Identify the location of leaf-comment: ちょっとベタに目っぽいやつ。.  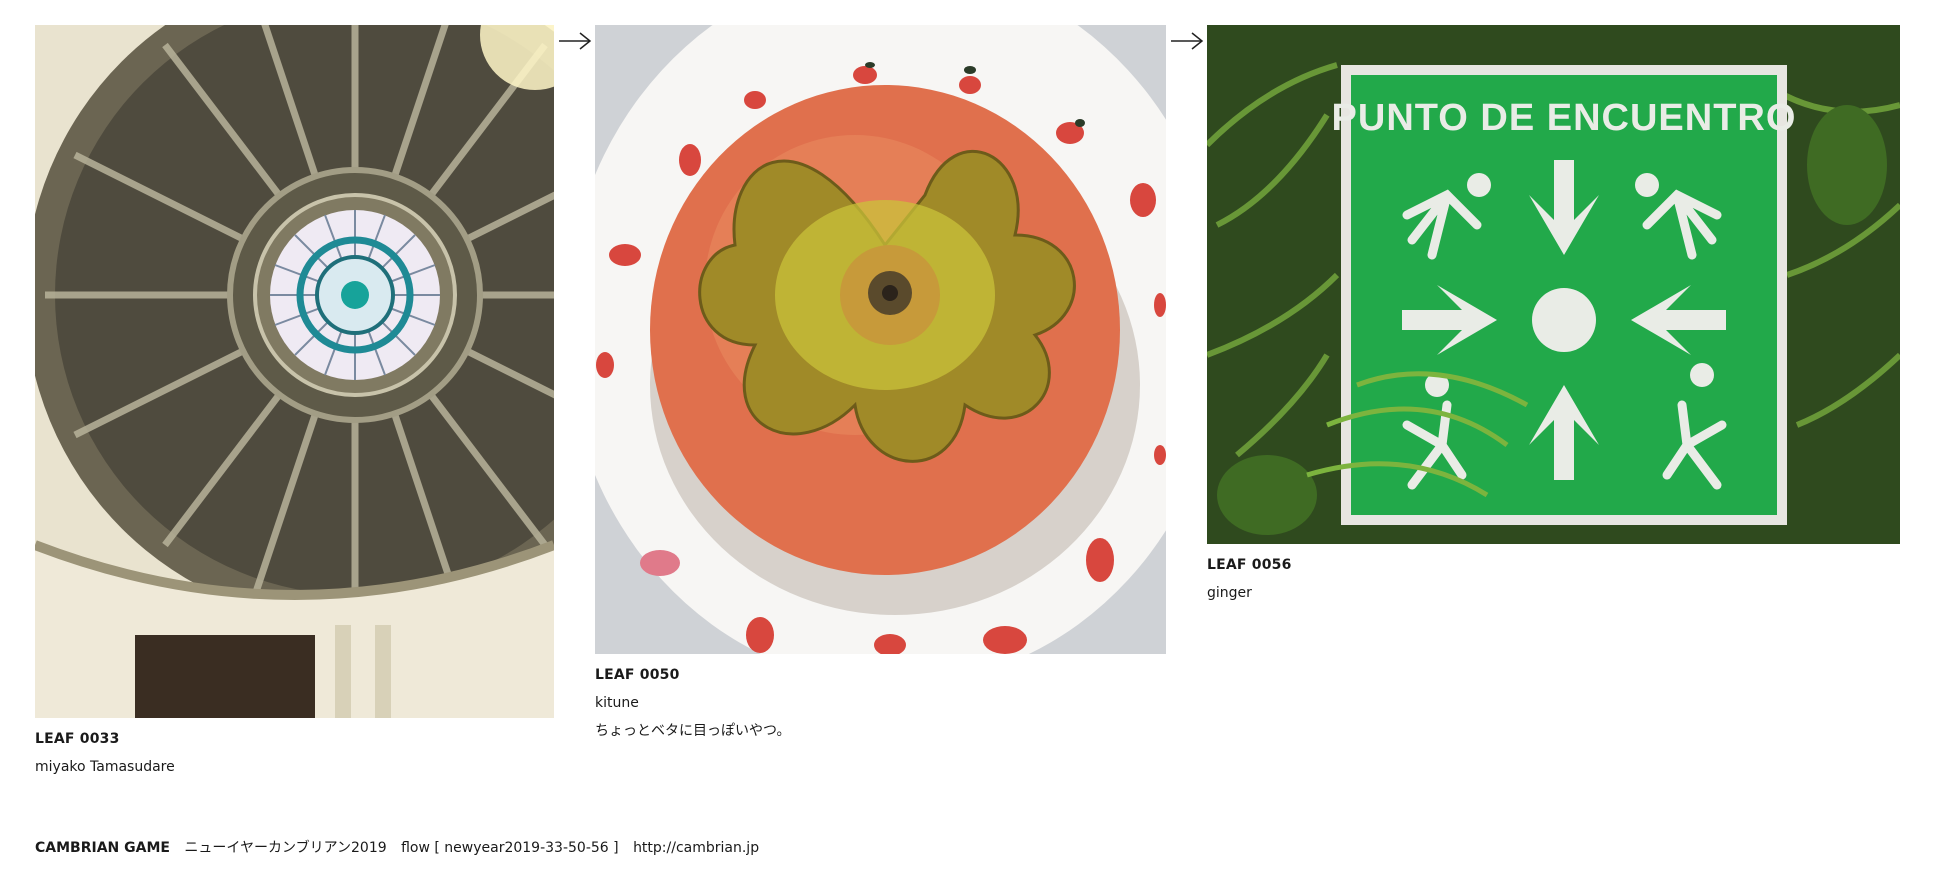
(693, 731).